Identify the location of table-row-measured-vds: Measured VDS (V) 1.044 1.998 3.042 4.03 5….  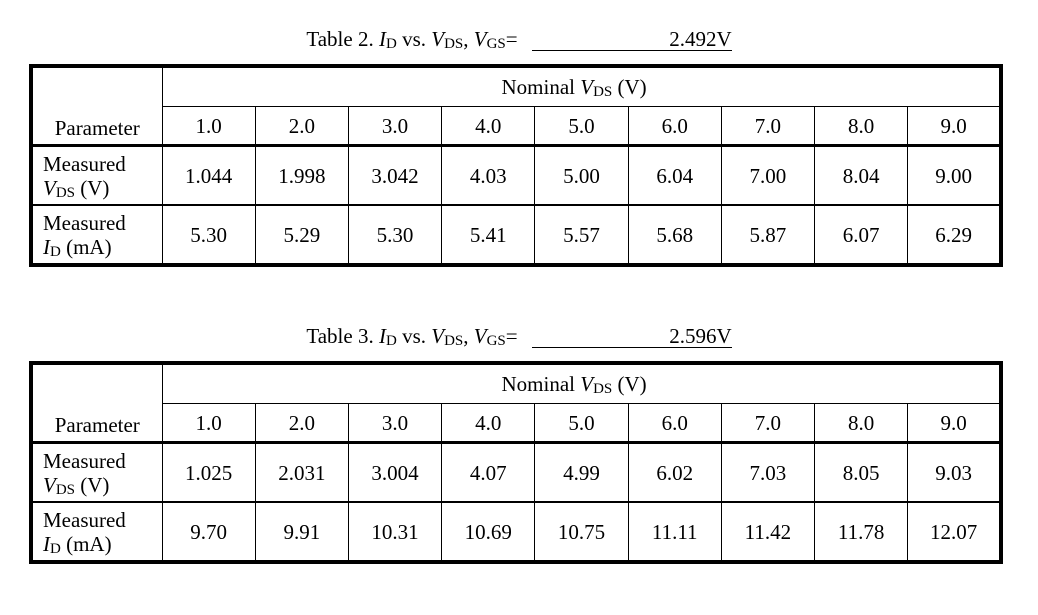
(516, 175).